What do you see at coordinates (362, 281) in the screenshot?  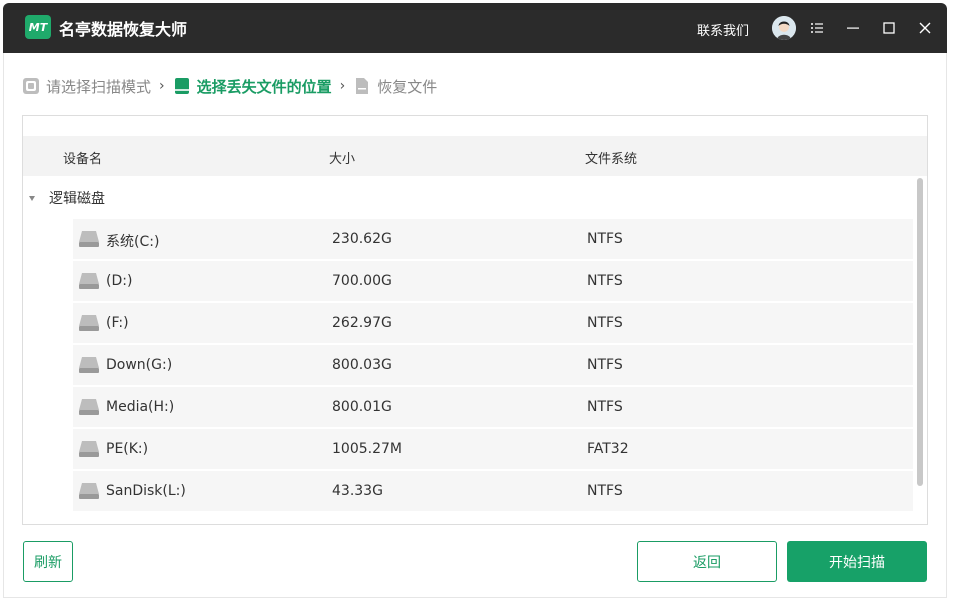 I see `device-size: 700.00G` at bounding box center [362, 281].